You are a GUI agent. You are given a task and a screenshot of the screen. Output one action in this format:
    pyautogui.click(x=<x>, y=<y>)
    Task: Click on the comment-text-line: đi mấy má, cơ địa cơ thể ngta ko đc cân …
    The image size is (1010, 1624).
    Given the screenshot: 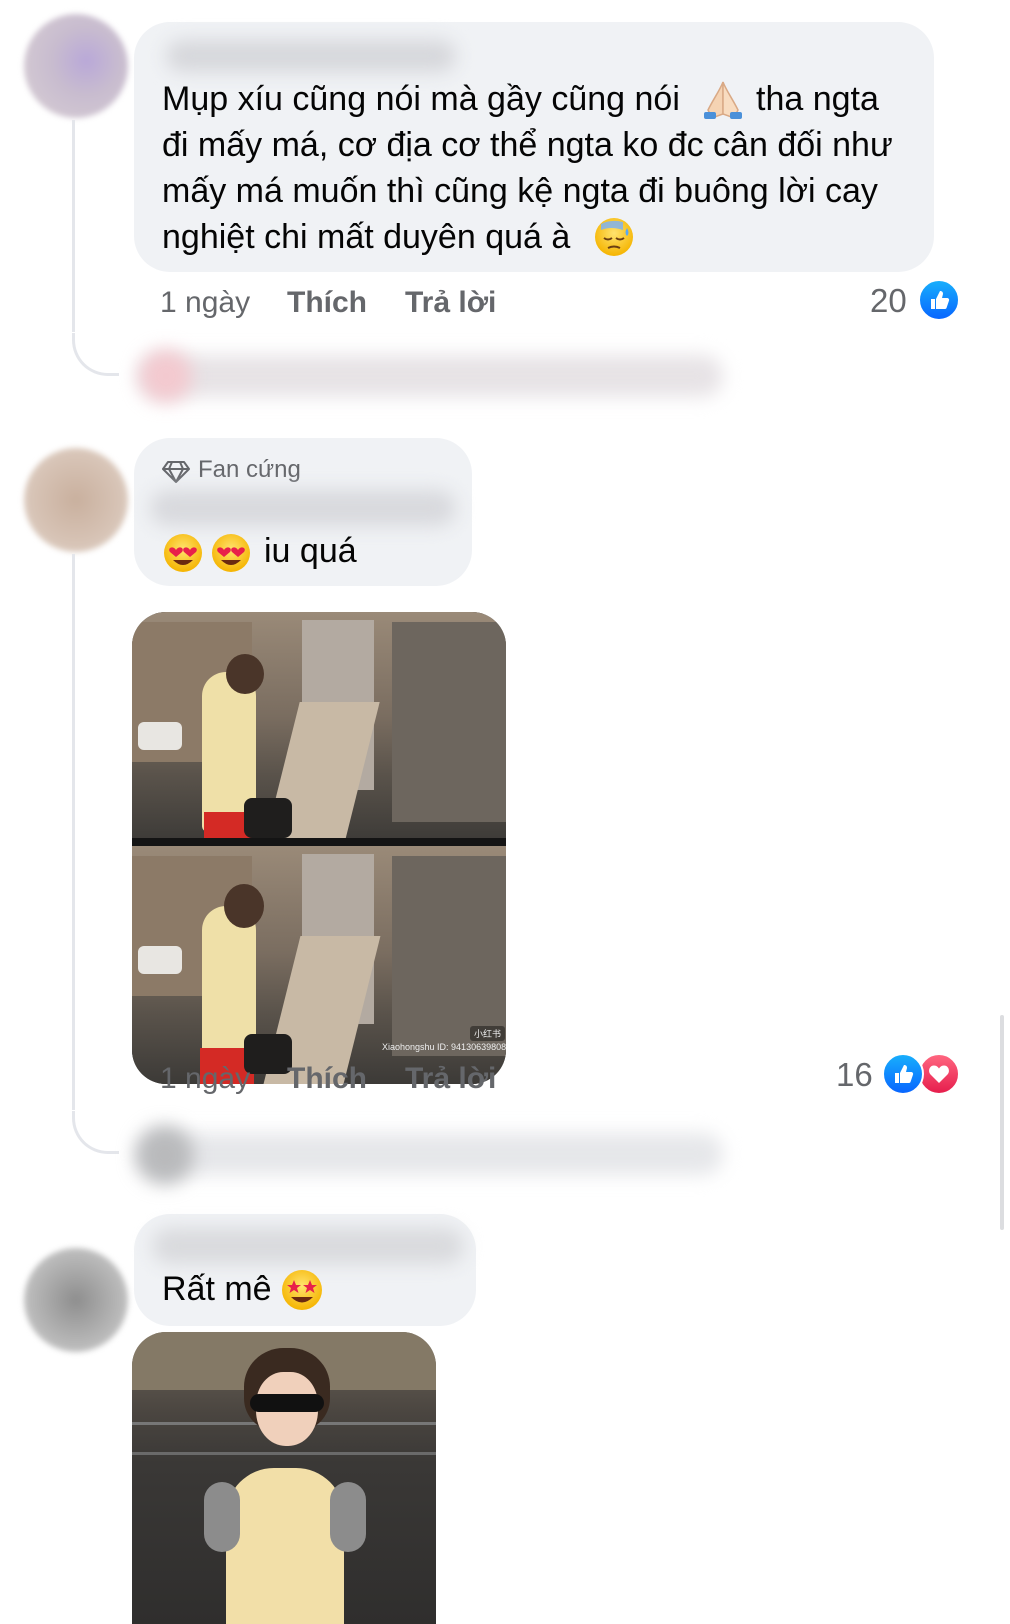 What is the action you would take?
    pyautogui.click(x=527, y=145)
    